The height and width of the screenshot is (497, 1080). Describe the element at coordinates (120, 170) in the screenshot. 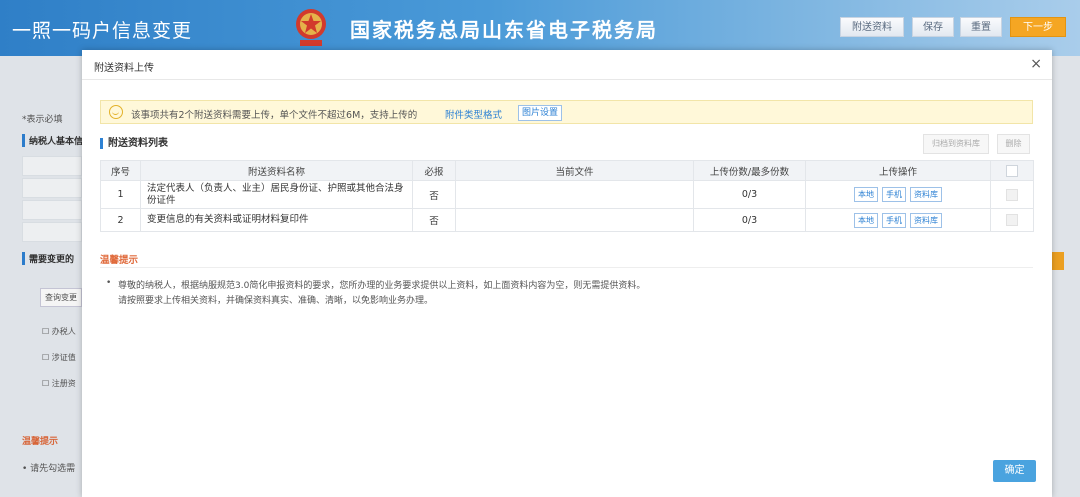

I see `col-no: 序号` at that location.